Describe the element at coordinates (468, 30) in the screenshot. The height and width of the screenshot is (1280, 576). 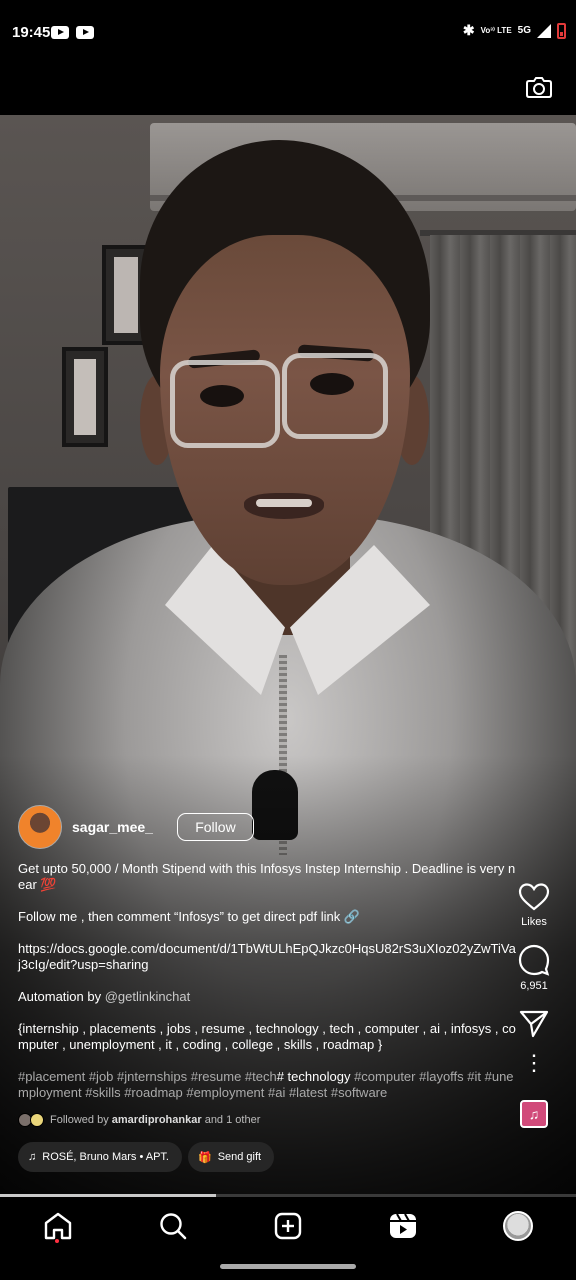
I see `bluetooth-icon: ✱` at that location.